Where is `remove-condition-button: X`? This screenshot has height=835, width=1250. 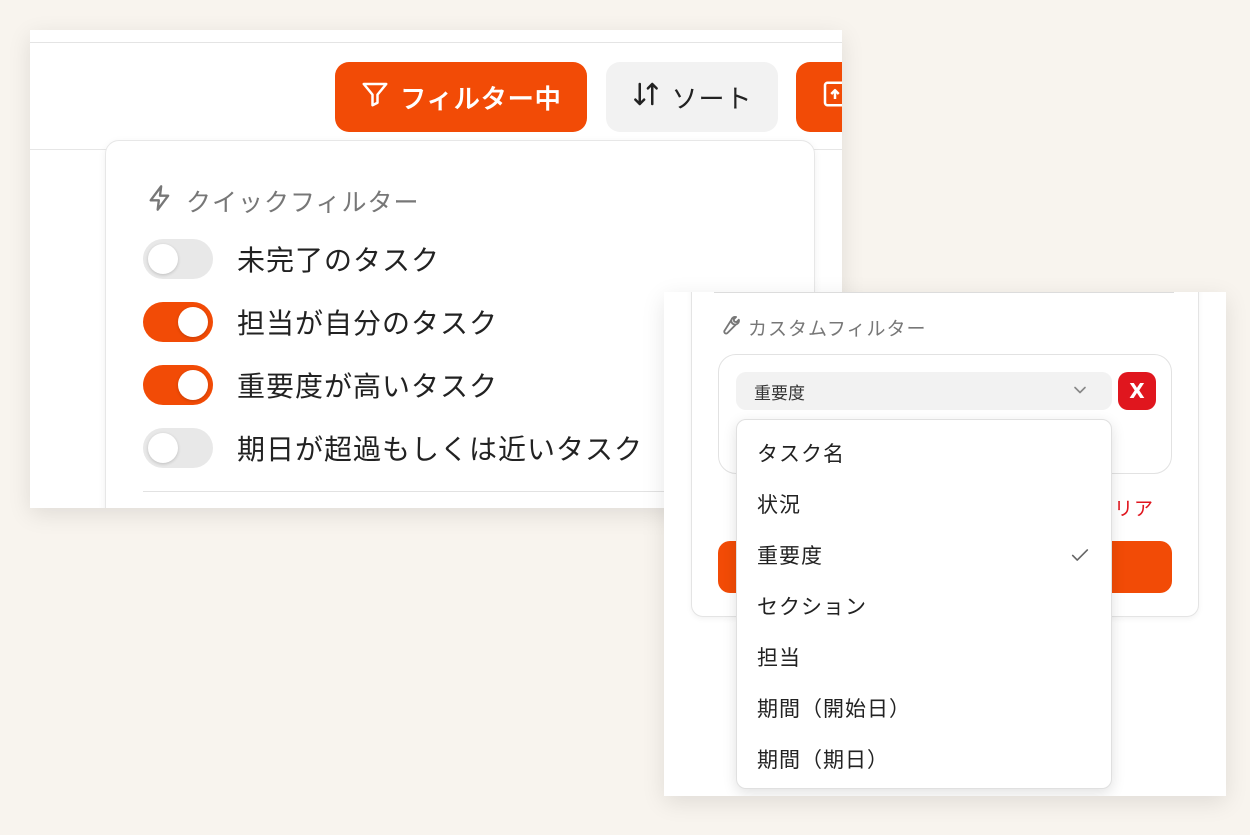 remove-condition-button: X is located at coordinates (1137, 391).